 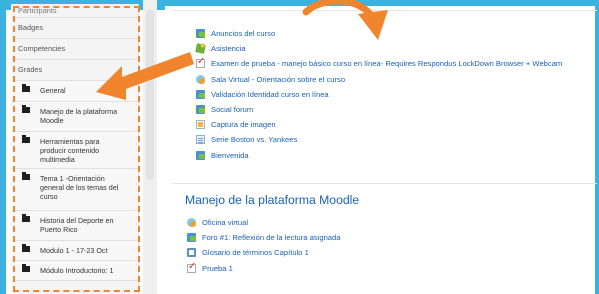 I want to click on sidebar-item-participants: Participants, so click(x=74, y=11).